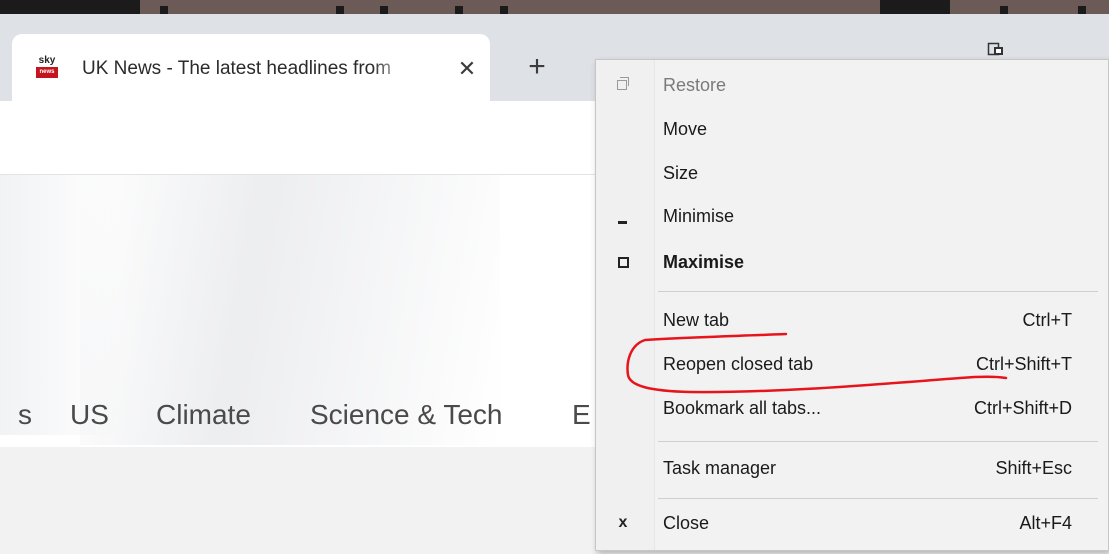 This screenshot has width=1109, height=554. I want to click on window-restore-icon, so click(996, 49).